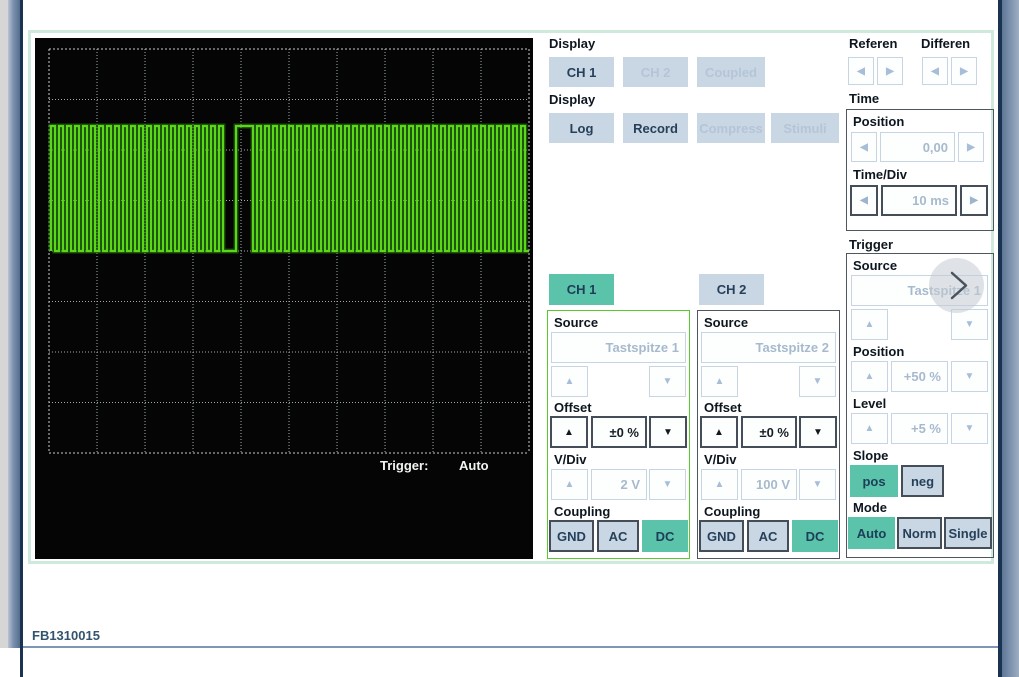 This screenshot has height=677, width=1019. Describe the element at coordinates (1010, 338) in the screenshot. I see `right-blue-stripe` at that location.